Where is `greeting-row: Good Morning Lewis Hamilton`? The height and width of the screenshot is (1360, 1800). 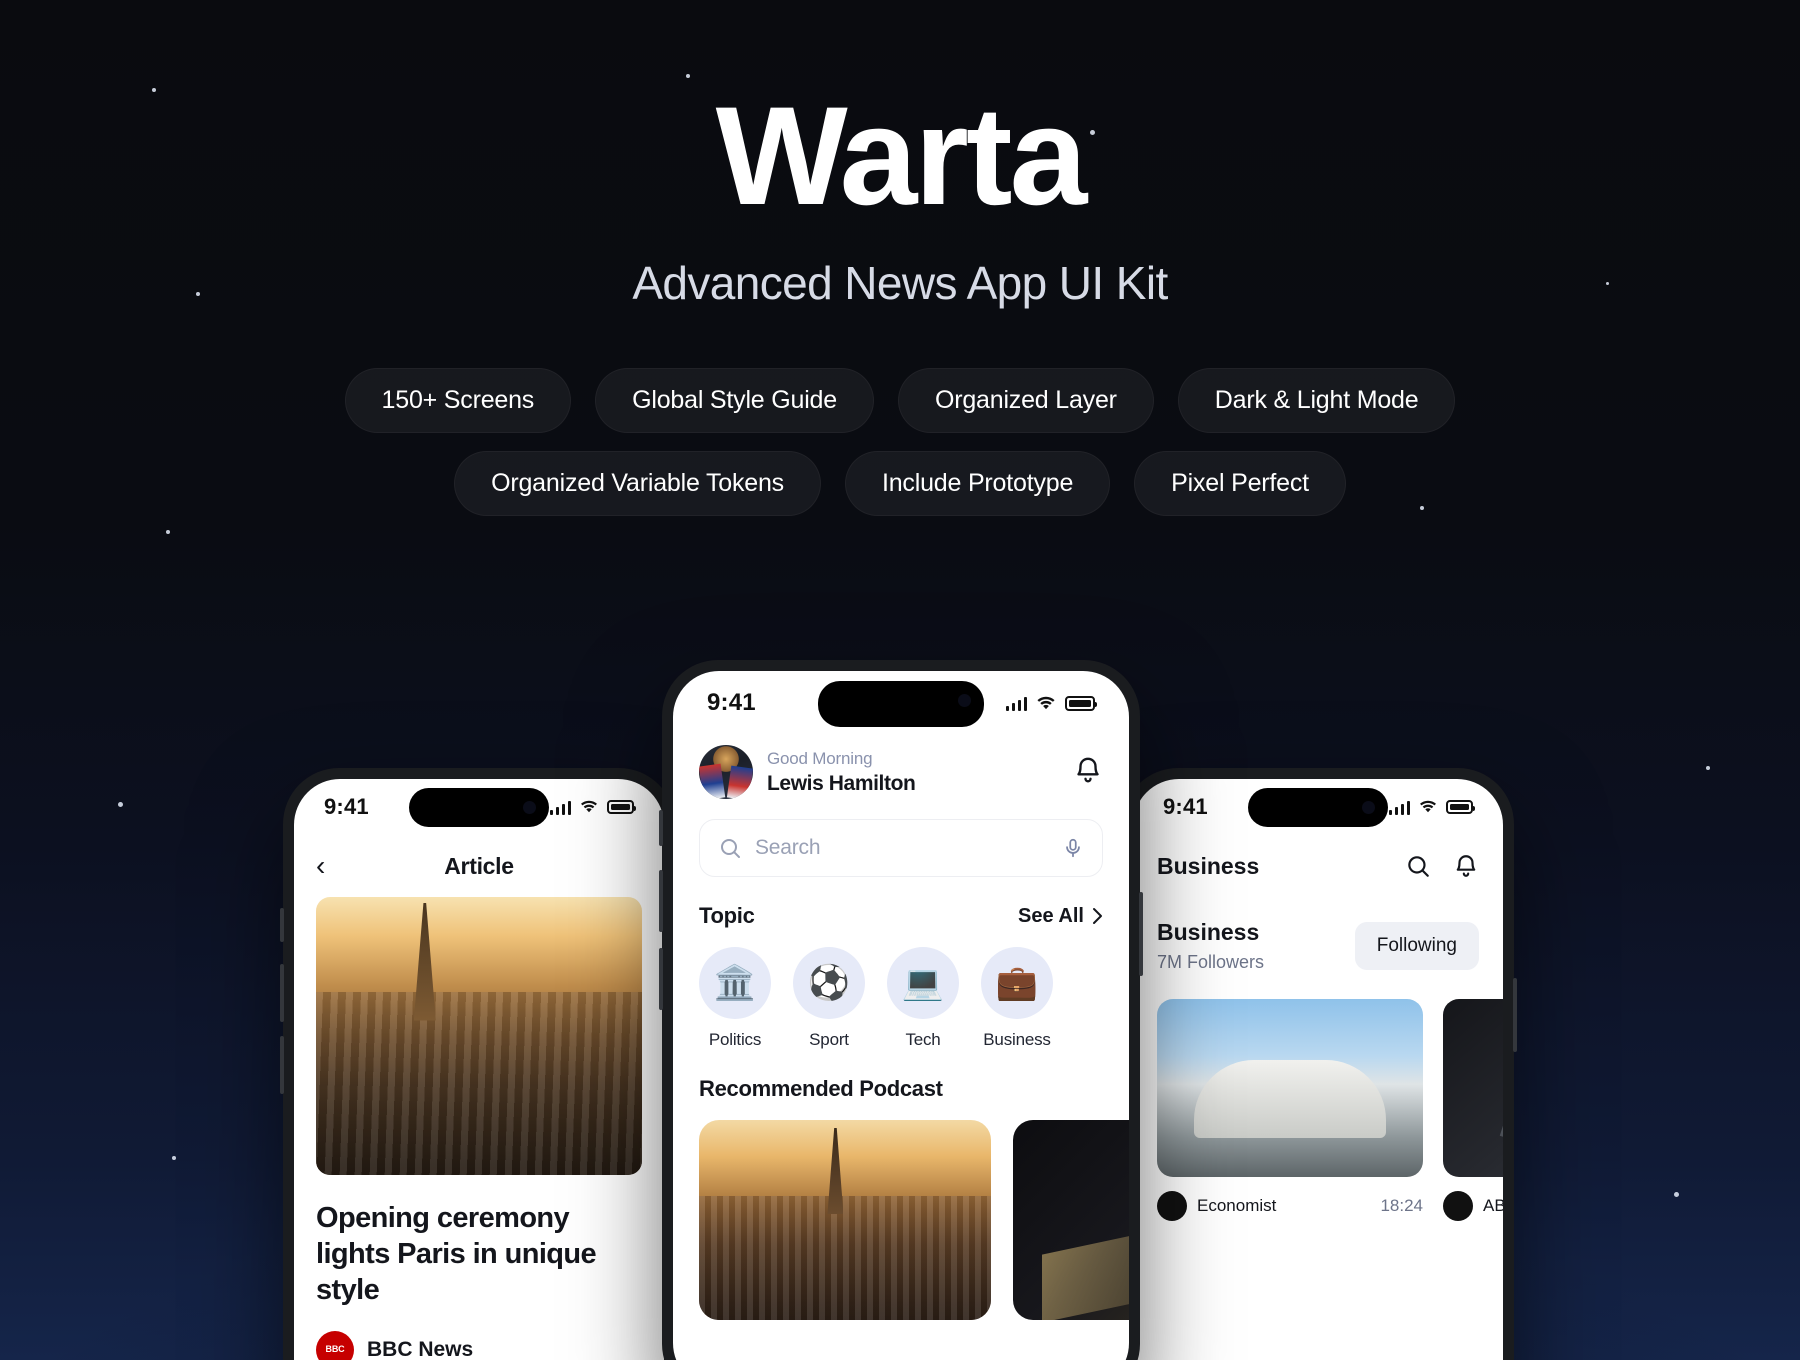
greeting-row: Good Morning Lewis Hamilton is located at coordinates (901, 772).